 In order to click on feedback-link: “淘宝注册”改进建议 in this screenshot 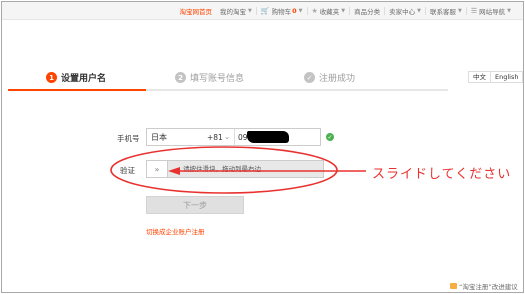, I will do `click(484, 286)`.